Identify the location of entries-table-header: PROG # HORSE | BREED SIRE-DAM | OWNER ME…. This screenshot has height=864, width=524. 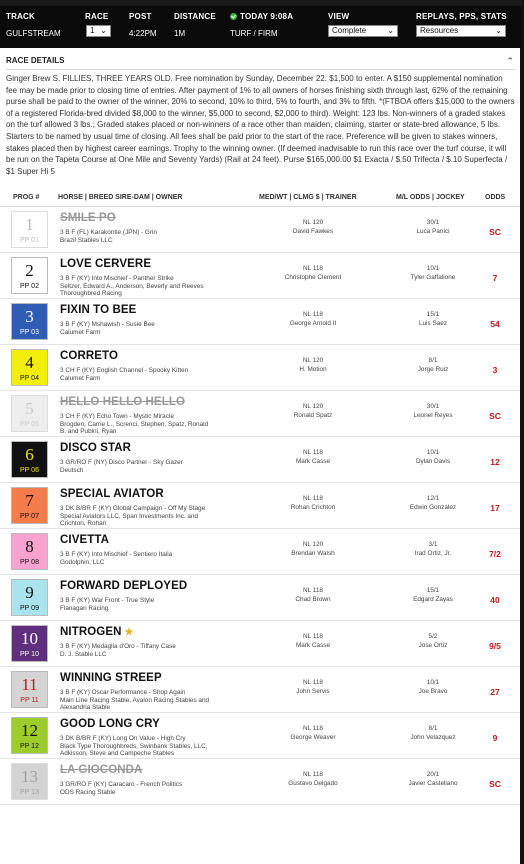
(261, 197).